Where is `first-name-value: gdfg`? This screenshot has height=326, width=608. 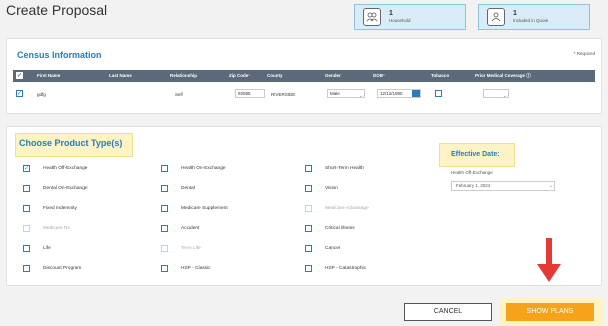 first-name-value: gdfg is located at coordinates (41, 94).